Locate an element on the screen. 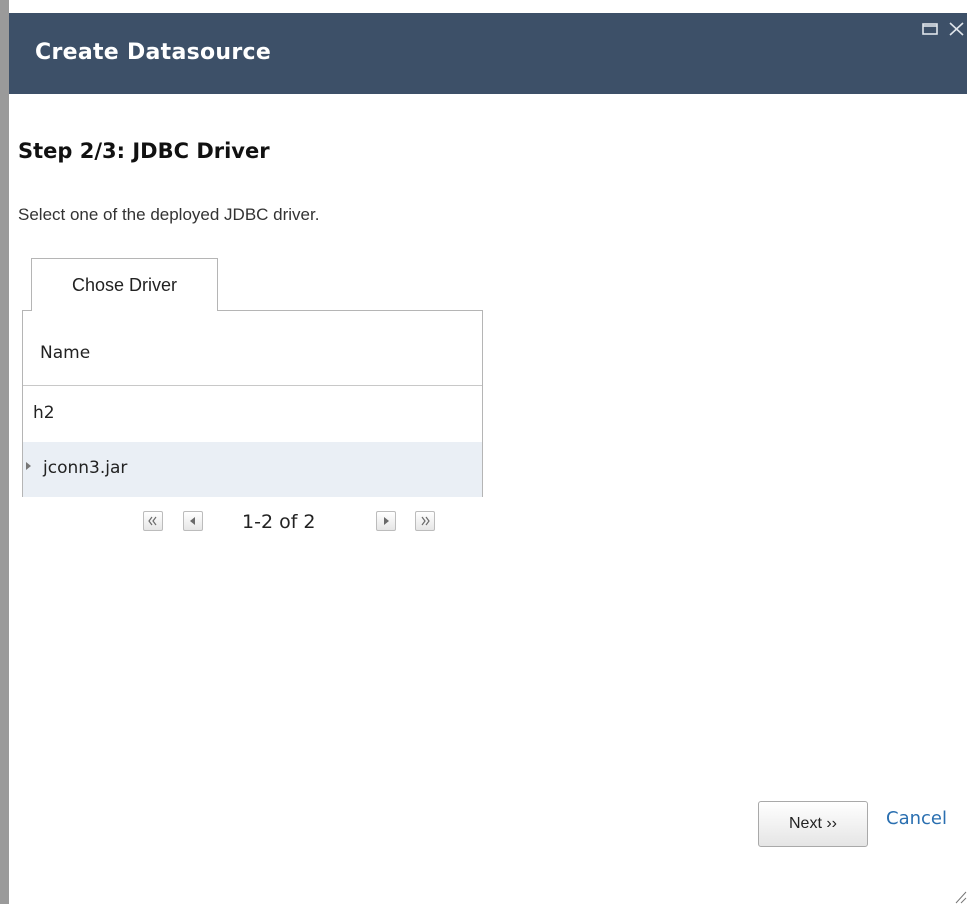 The image size is (967, 908). driver-name-cell: jconn3.jar is located at coordinates (85, 468).